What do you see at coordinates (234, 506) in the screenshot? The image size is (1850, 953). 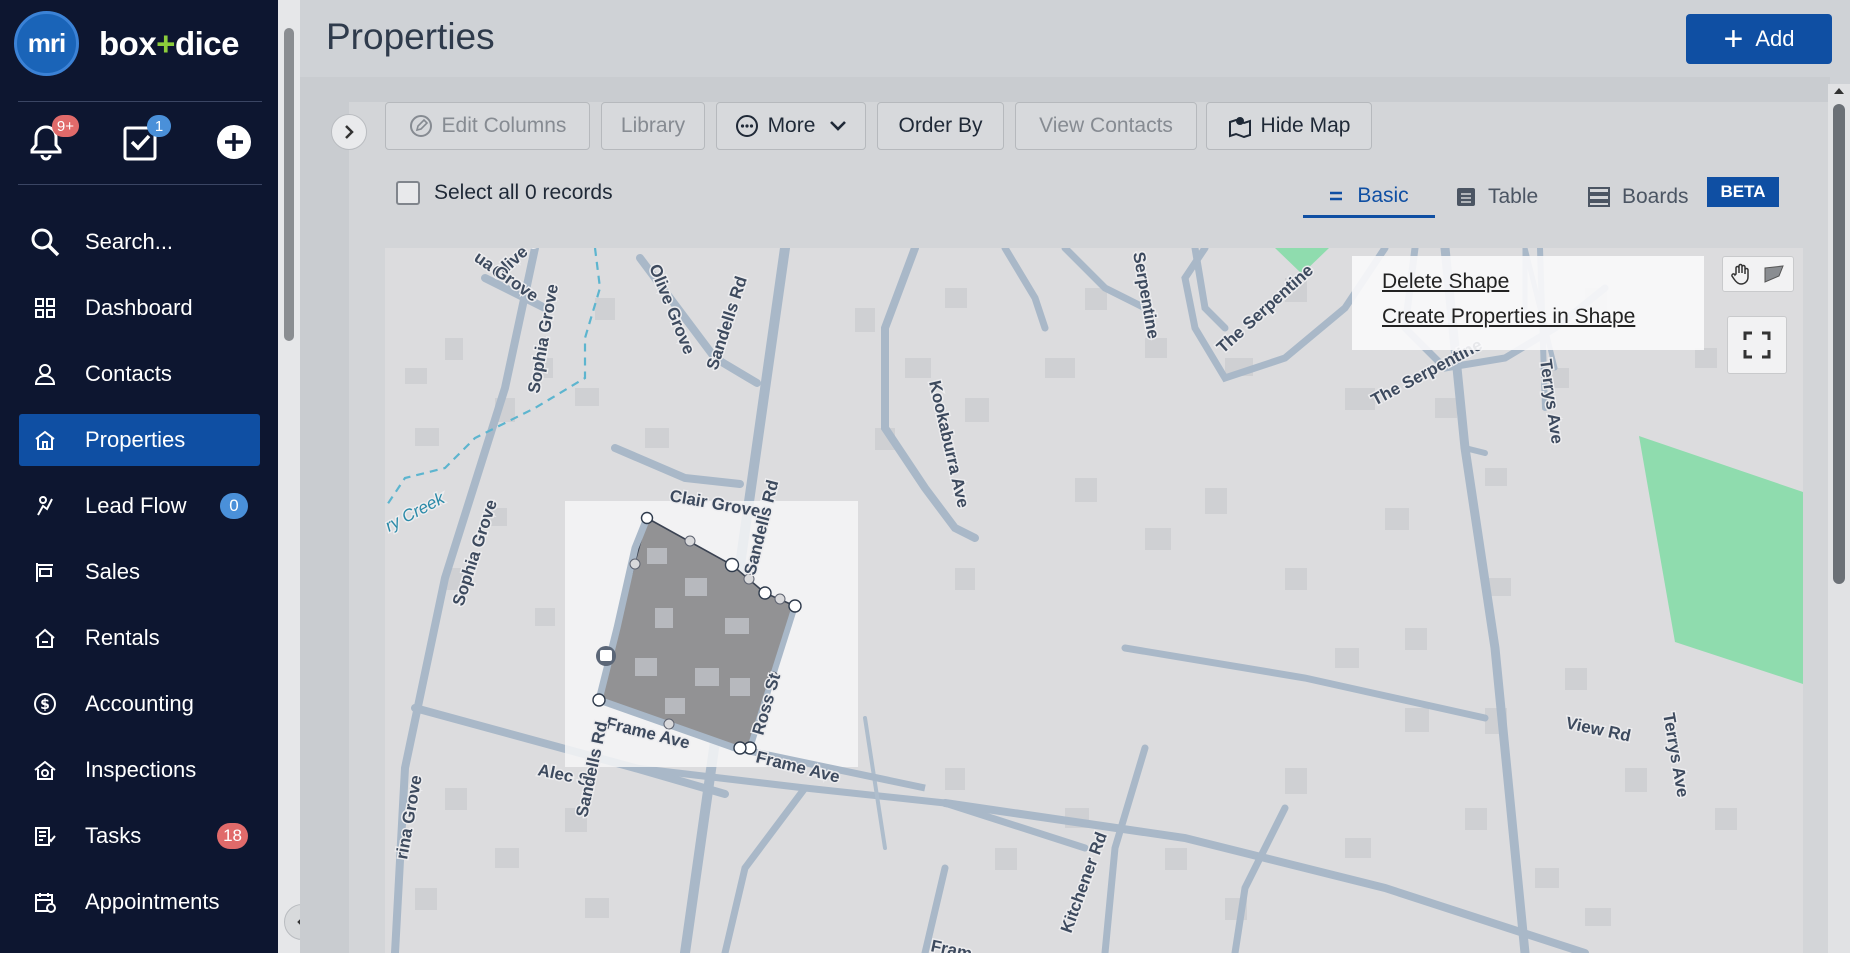 I see `lead-flow-badge: 0` at bounding box center [234, 506].